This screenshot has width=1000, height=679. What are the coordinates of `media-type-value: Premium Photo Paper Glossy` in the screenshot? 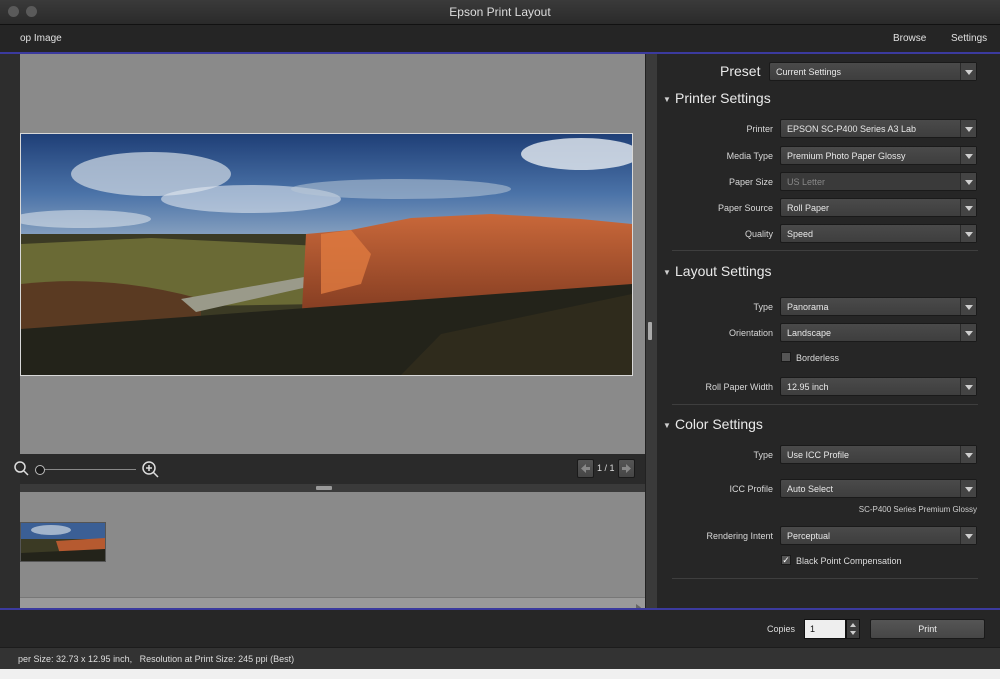 It's located at (846, 156).